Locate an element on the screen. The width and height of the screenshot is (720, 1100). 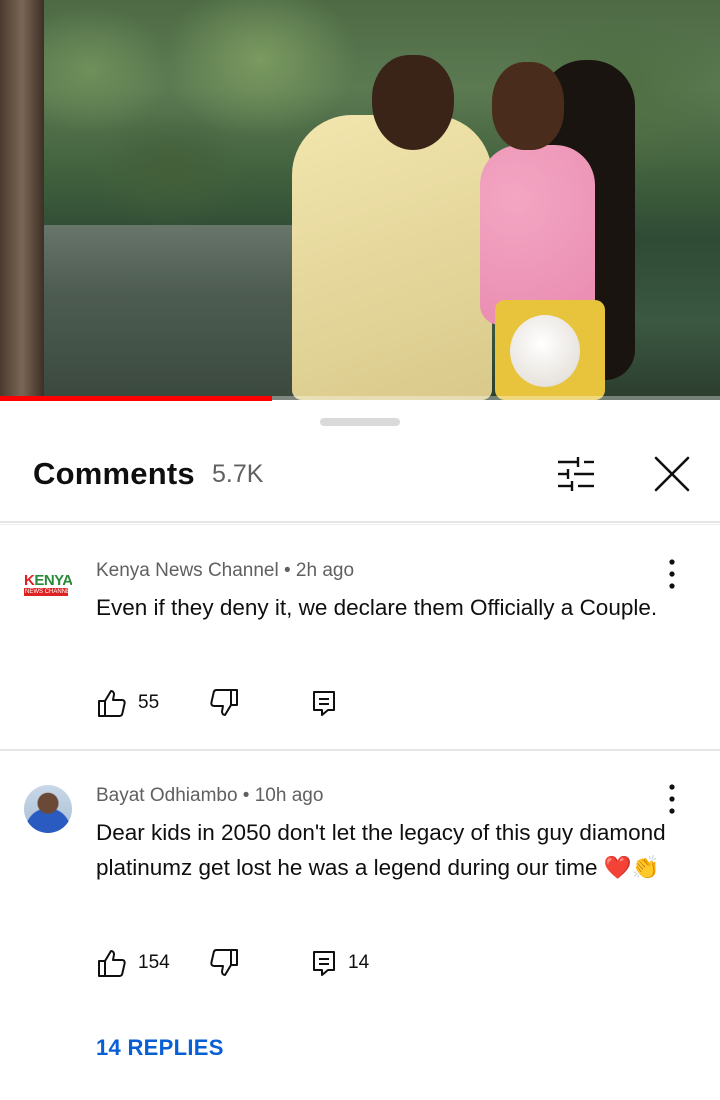
comment-actions: 55 is located at coordinates (246, 703).